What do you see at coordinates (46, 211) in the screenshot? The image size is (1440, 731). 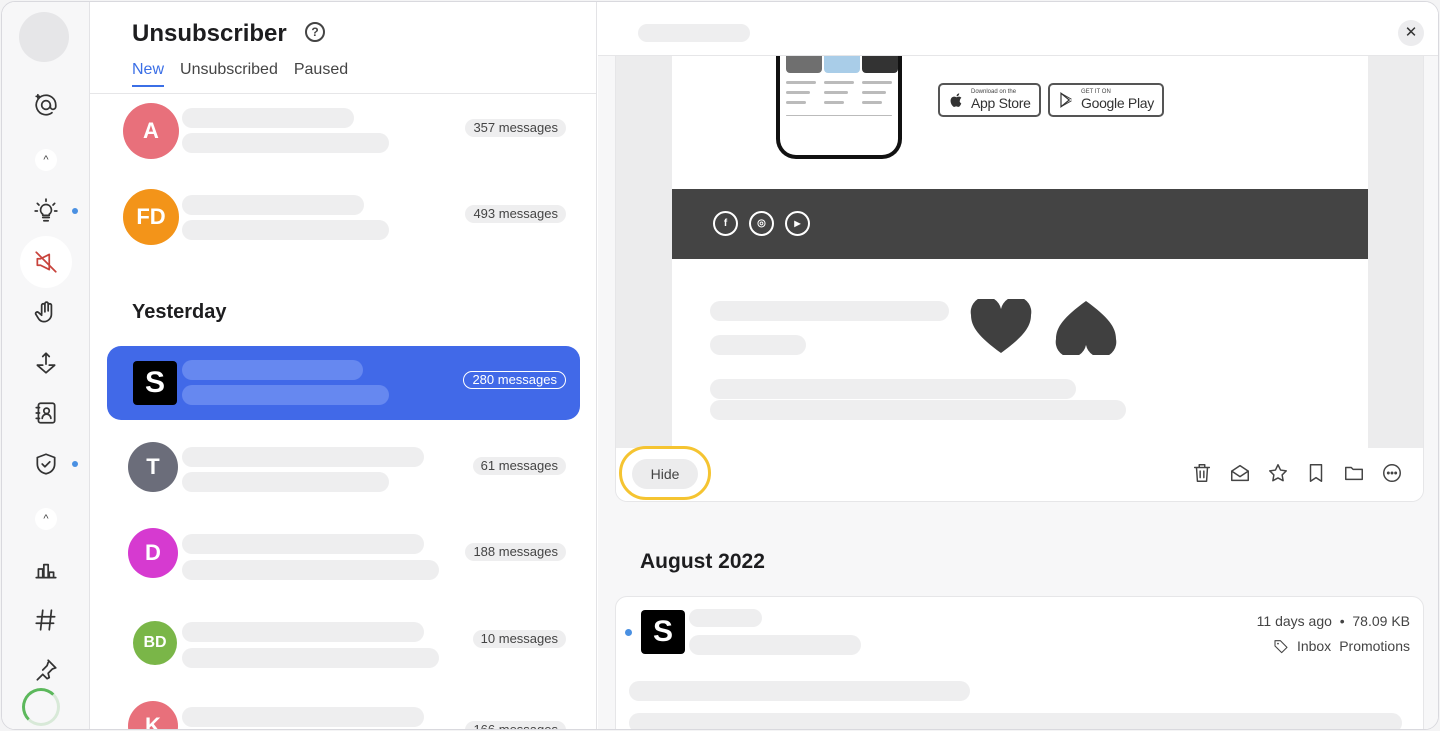 I see `lightbulb-icon` at bounding box center [46, 211].